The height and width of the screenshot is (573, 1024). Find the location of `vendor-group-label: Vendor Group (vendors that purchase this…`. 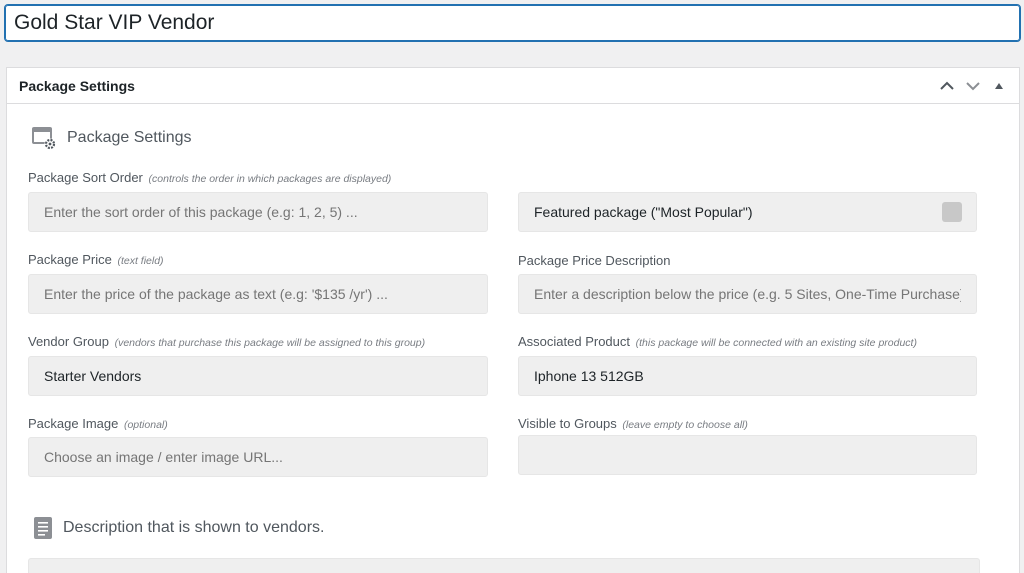

vendor-group-label: Vendor Group (vendors that purchase this… is located at coordinates (227, 341).